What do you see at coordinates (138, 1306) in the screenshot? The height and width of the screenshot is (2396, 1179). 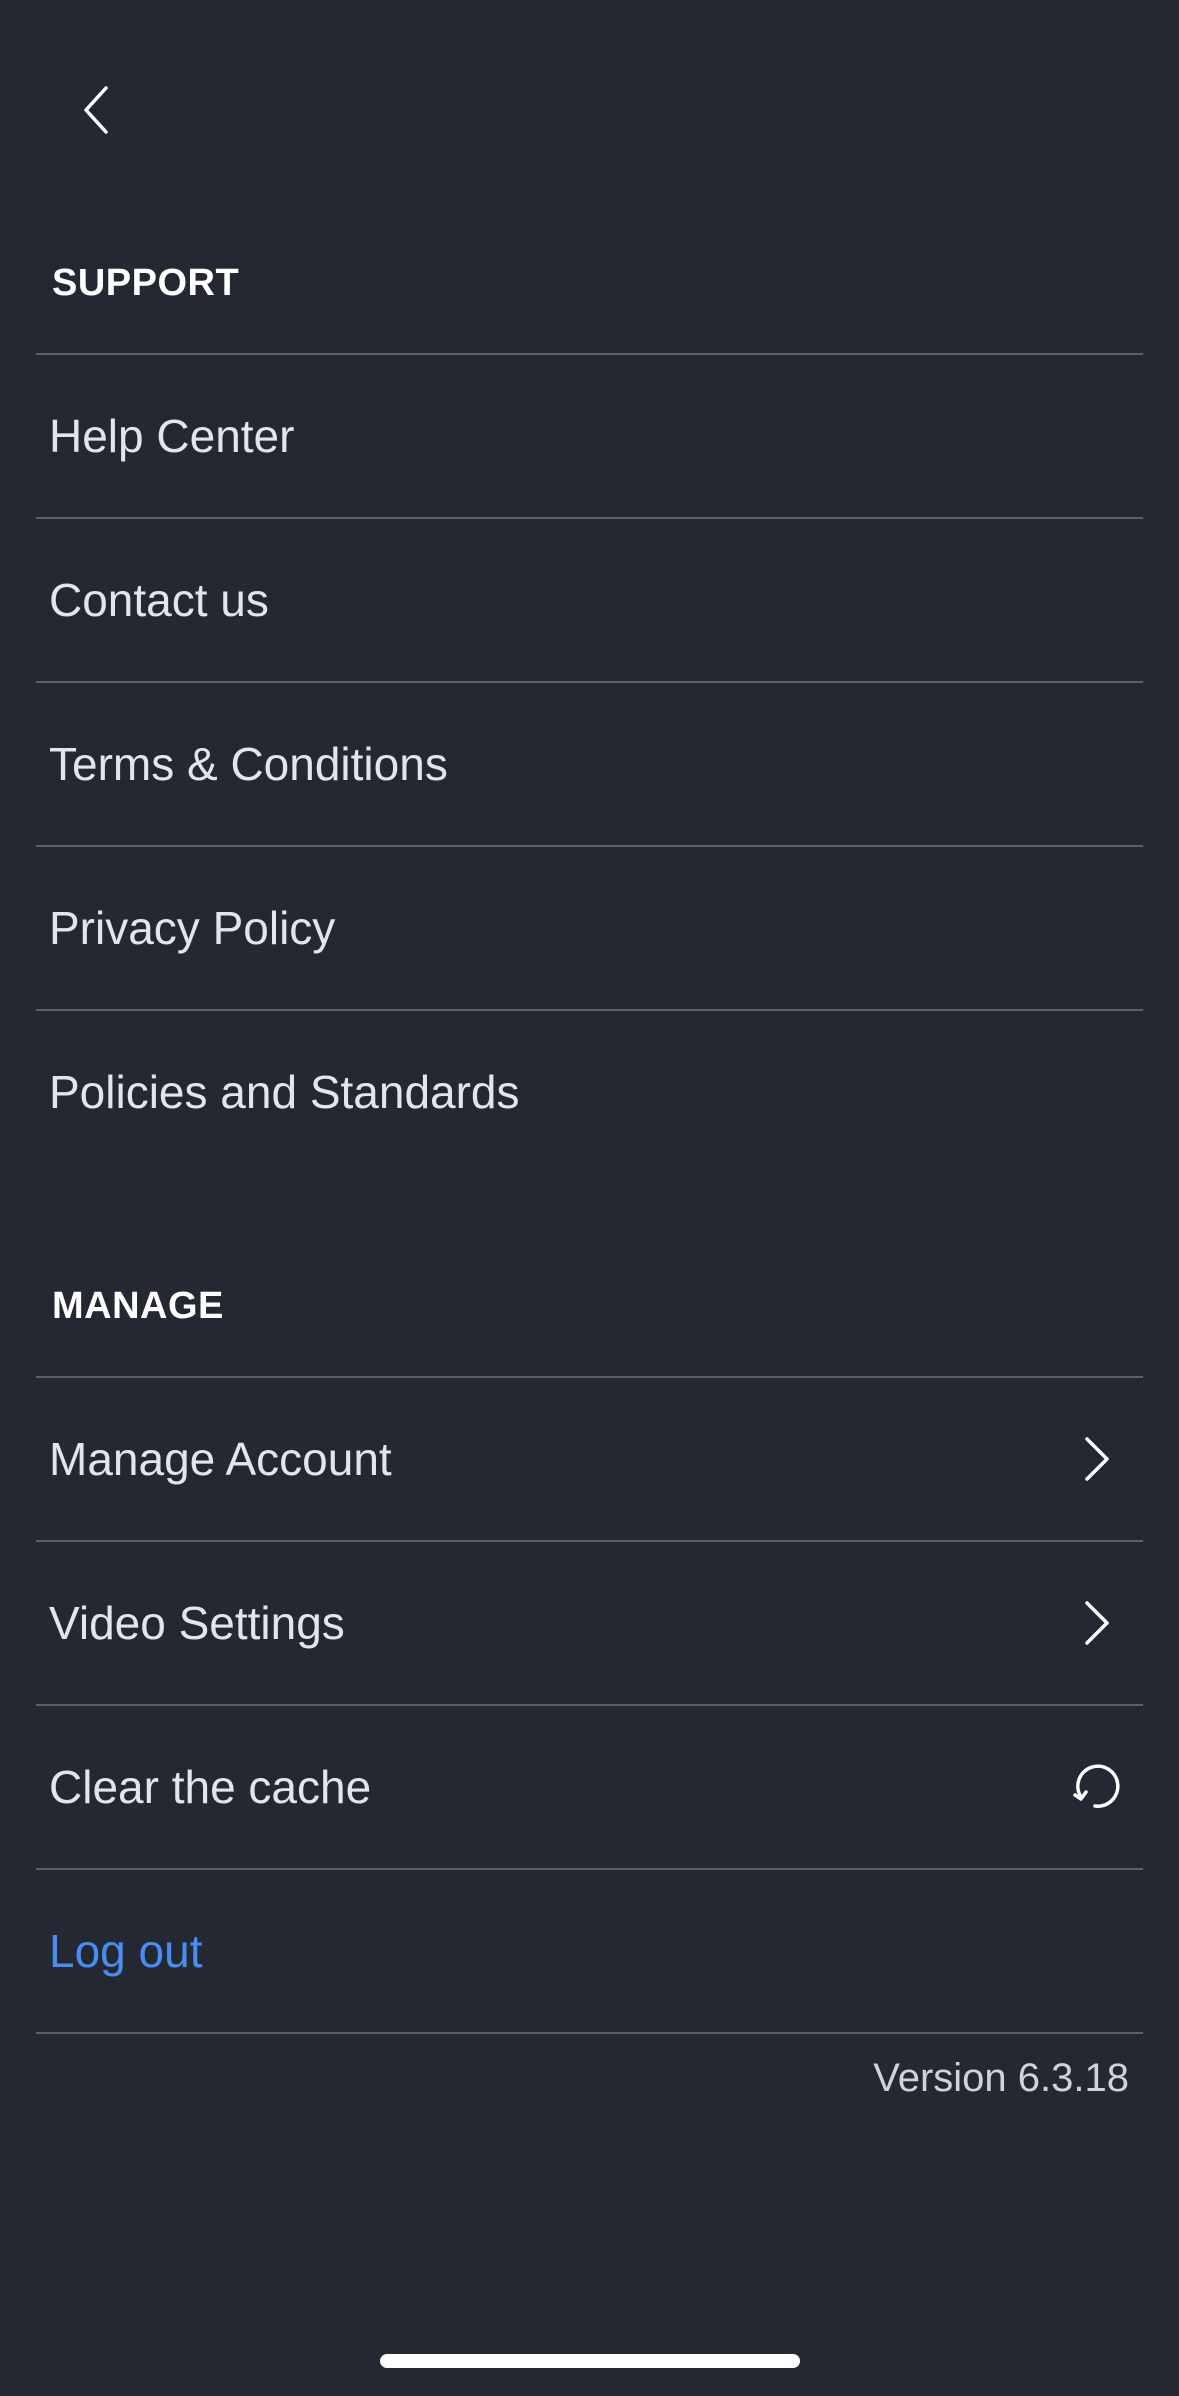 I see `manage-section-title: MANAGE` at bounding box center [138, 1306].